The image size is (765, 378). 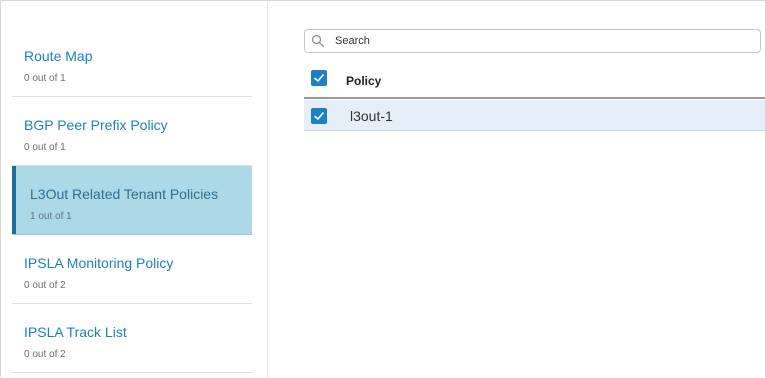 I want to click on sidebar-item-ipsla-track-list: IPSLA Track List 0 out of 2, so click(x=132, y=338).